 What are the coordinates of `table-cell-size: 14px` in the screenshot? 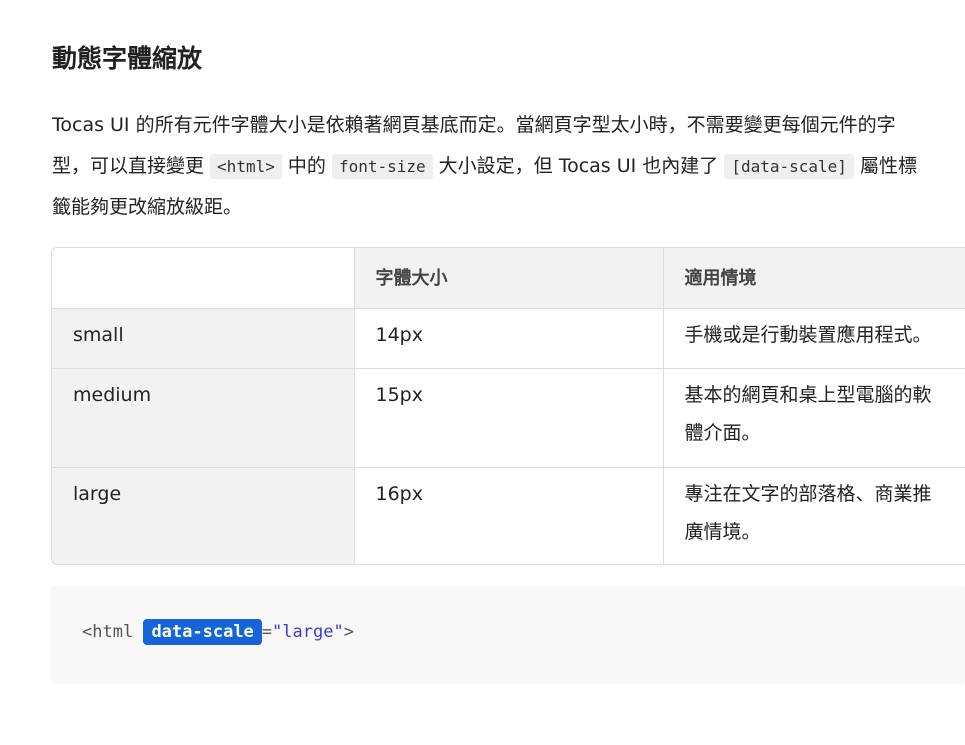 It's located at (508, 338).